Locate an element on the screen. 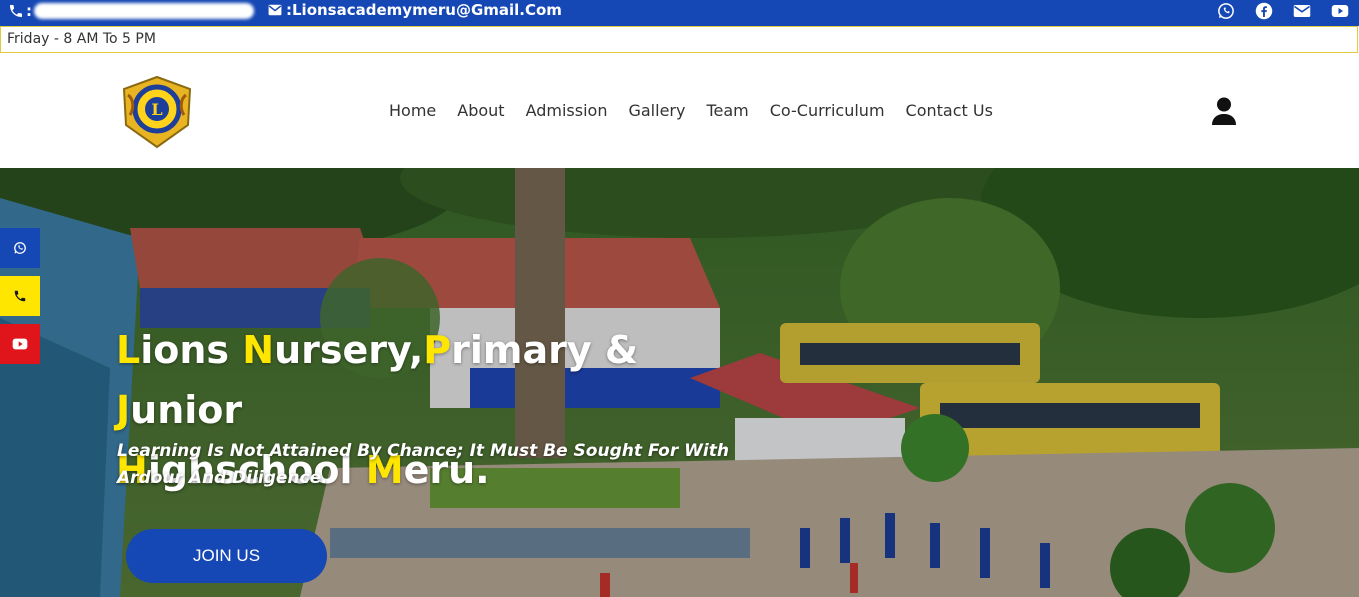 This screenshot has height=597, width=1359. phone-contact: : is located at coordinates (131, 11).